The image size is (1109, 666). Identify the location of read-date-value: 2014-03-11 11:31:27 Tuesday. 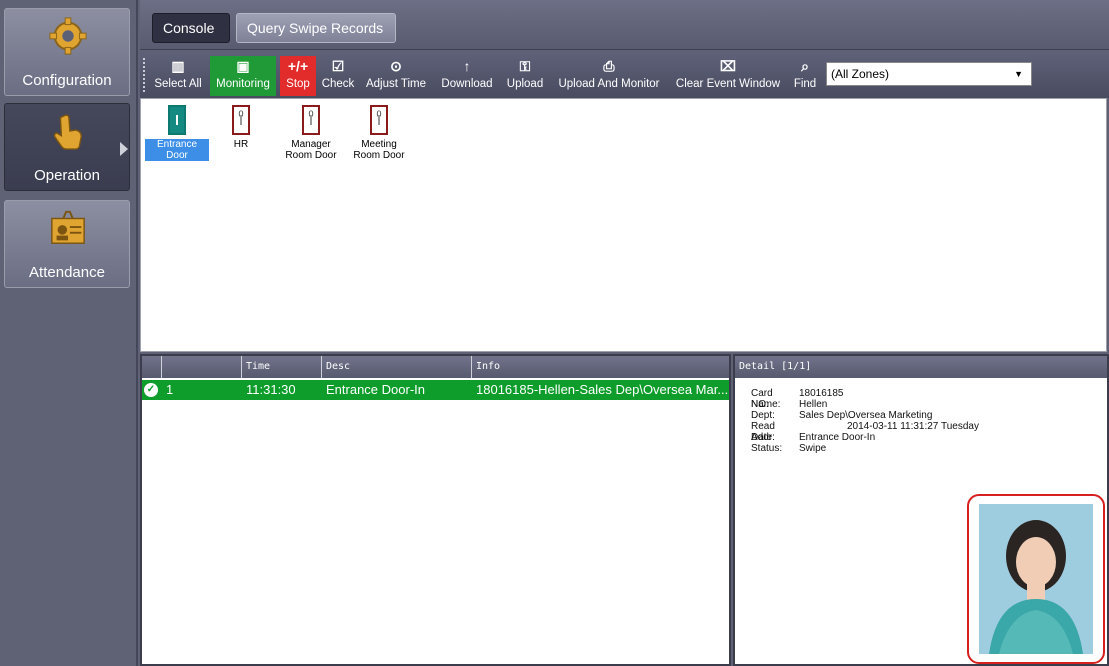
(913, 426).